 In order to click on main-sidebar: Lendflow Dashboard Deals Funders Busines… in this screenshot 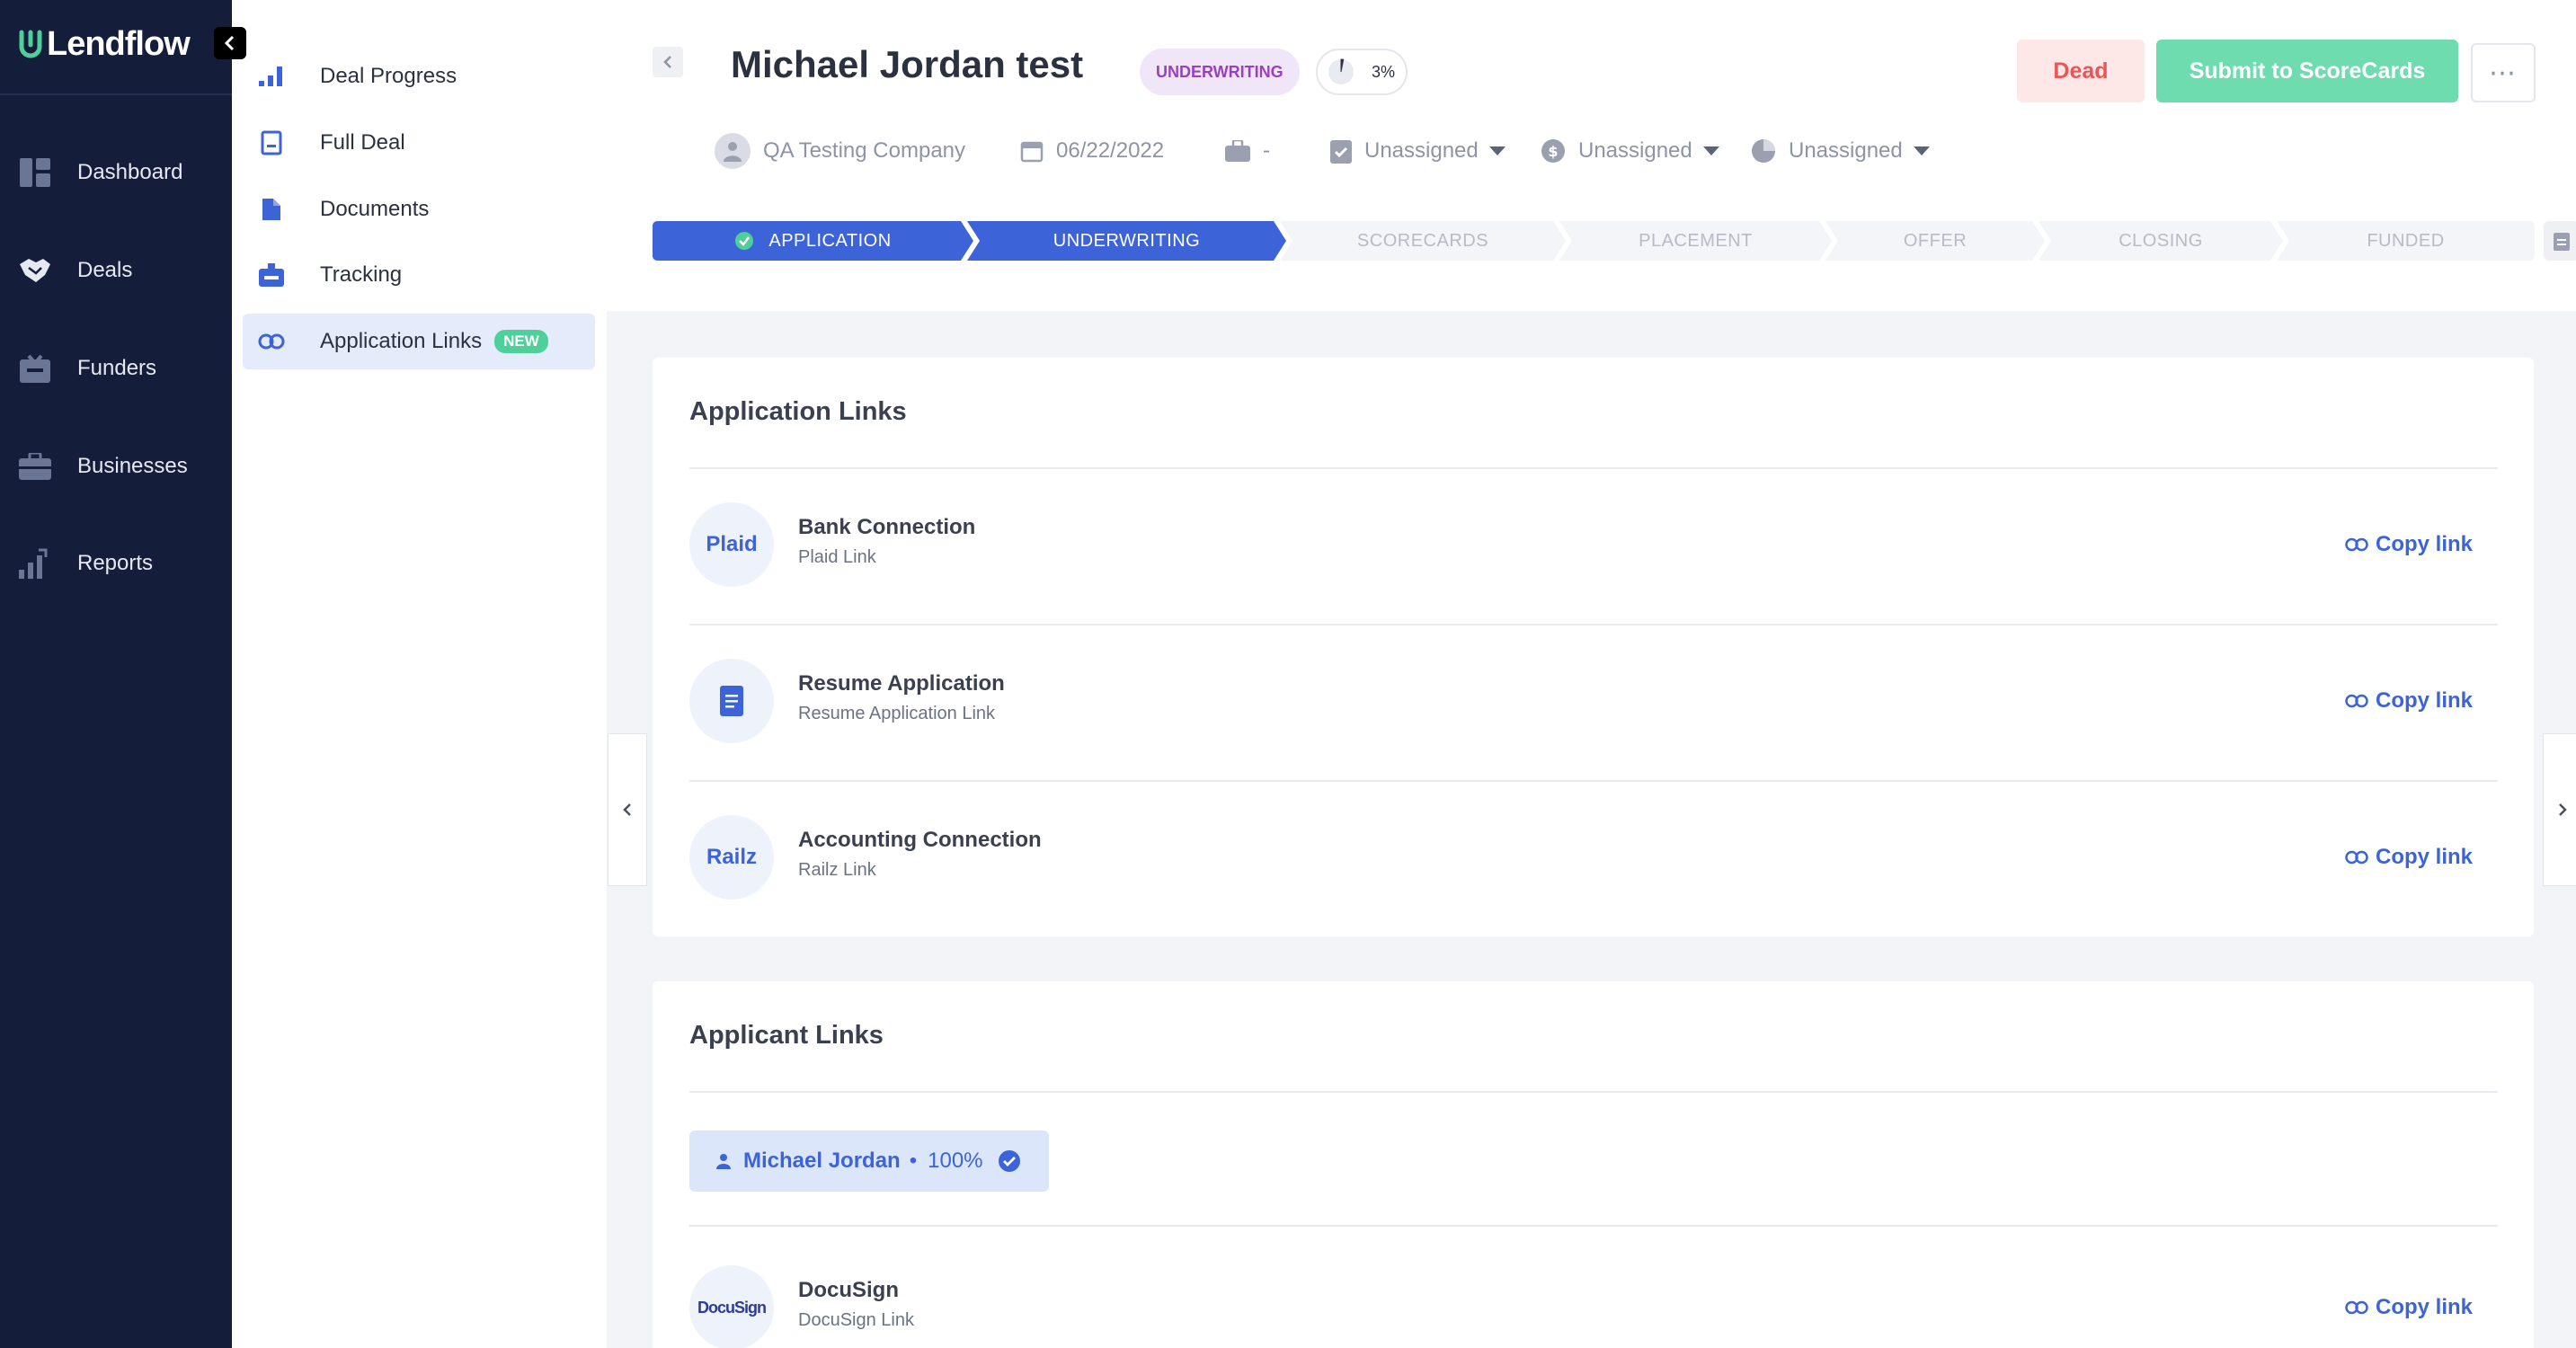, I will do `click(116, 674)`.